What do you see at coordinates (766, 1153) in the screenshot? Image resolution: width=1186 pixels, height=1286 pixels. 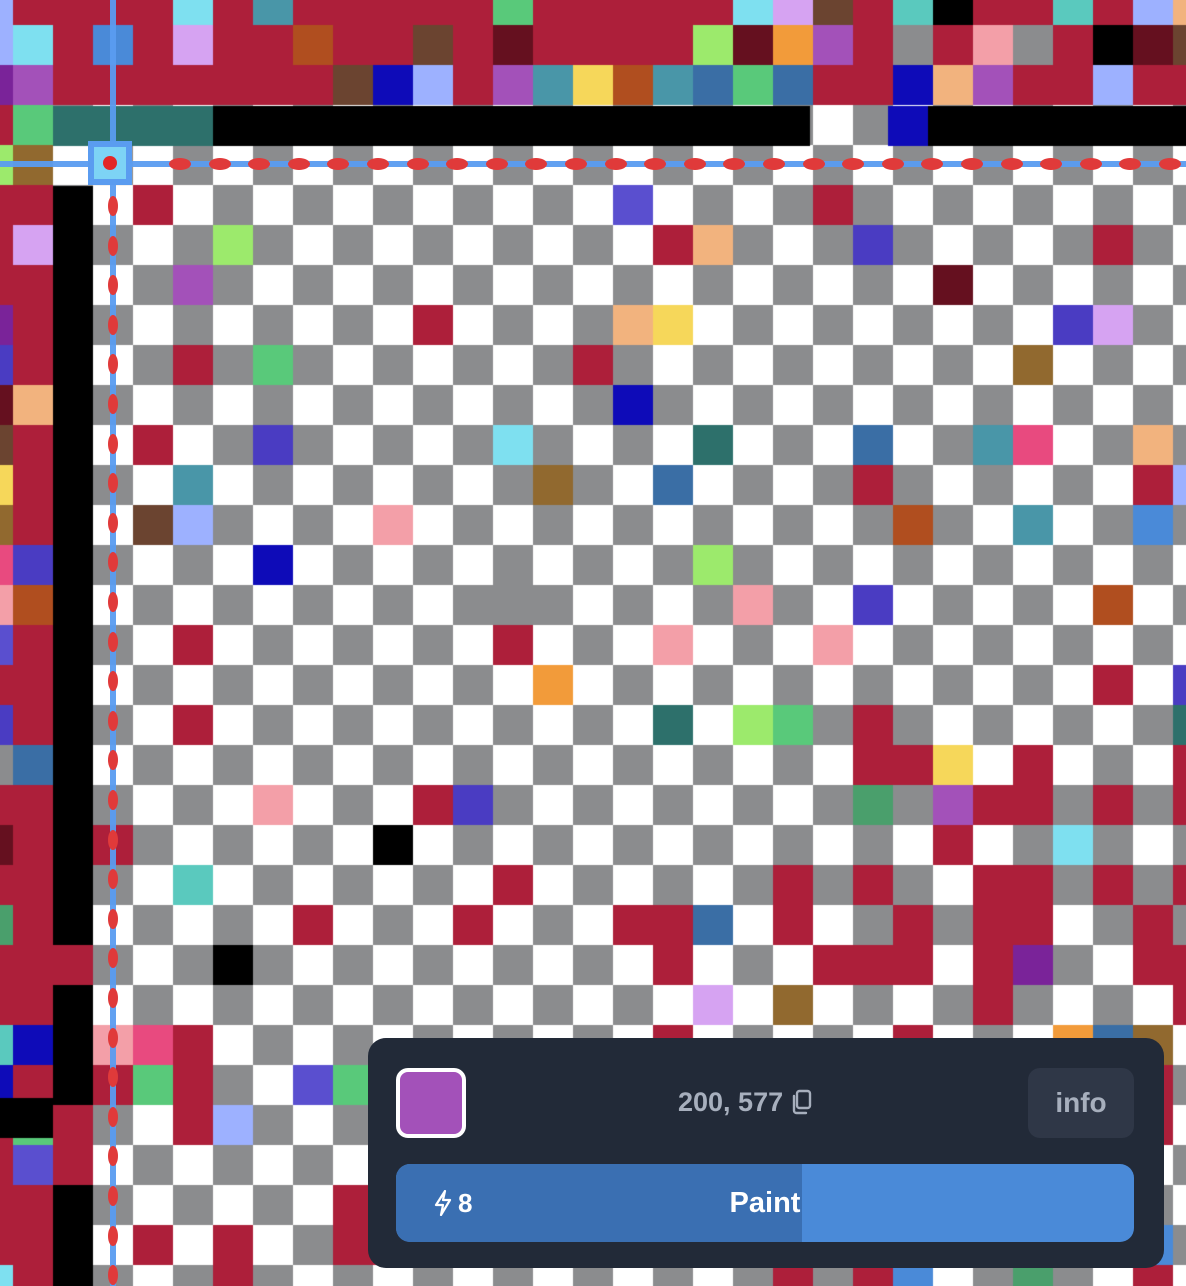 I see `paint-panel: 200, 577 info 8 Paint` at bounding box center [766, 1153].